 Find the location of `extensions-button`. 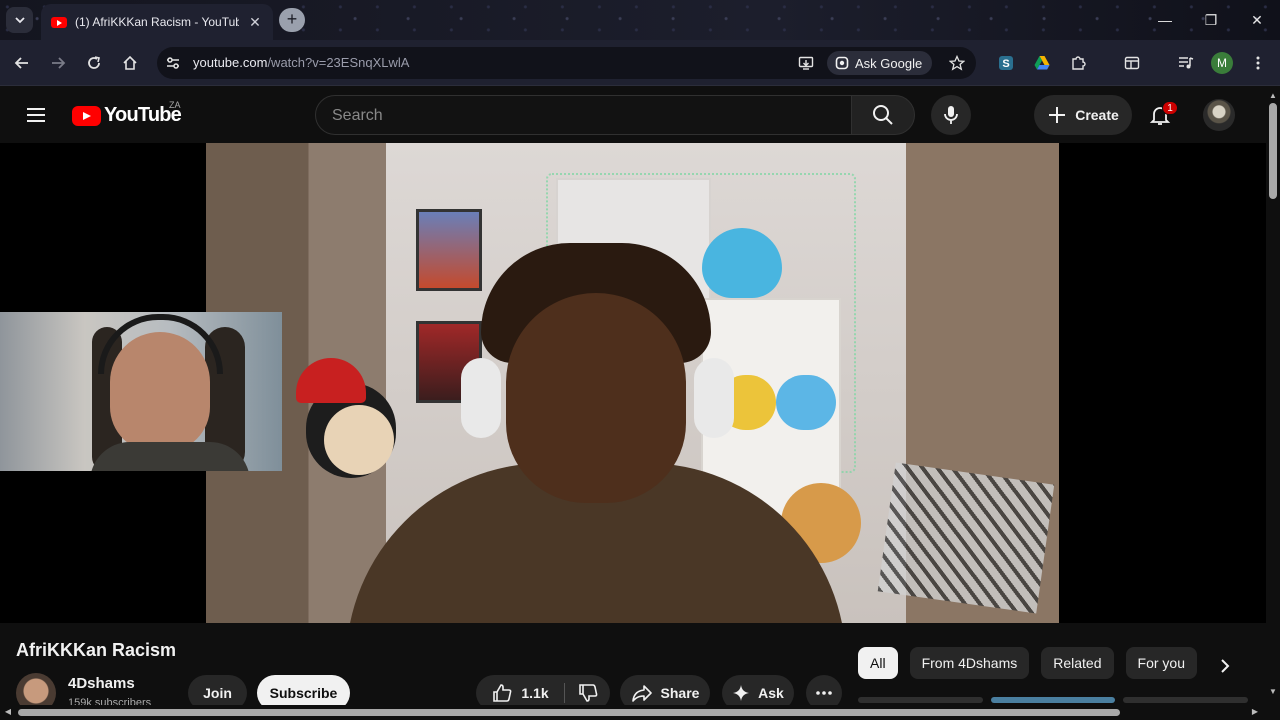

extensions-button is located at coordinates (1078, 63).